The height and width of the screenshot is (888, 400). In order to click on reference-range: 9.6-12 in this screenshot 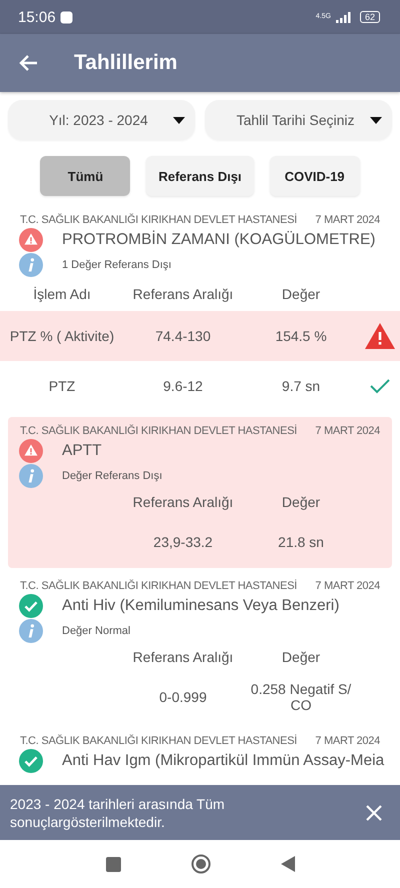, I will do `click(183, 386)`.